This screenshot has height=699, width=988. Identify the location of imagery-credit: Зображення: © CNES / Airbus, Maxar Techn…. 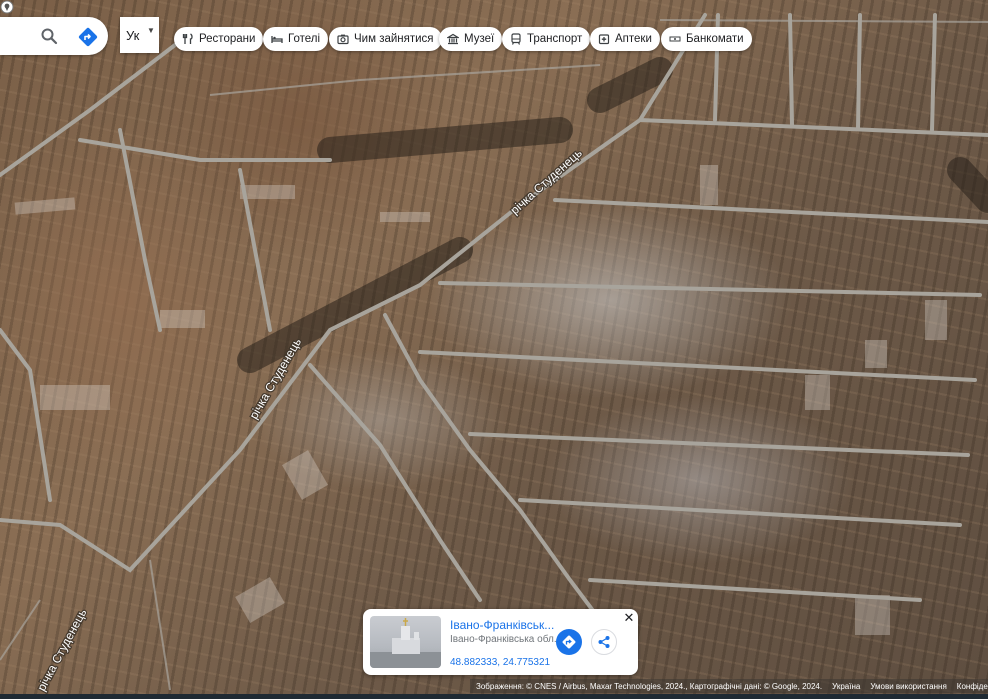
(649, 686).